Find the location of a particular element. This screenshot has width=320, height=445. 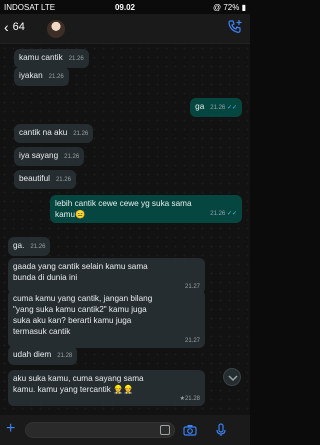

back-button: ‹ 64 is located at coordinates (14, 27).